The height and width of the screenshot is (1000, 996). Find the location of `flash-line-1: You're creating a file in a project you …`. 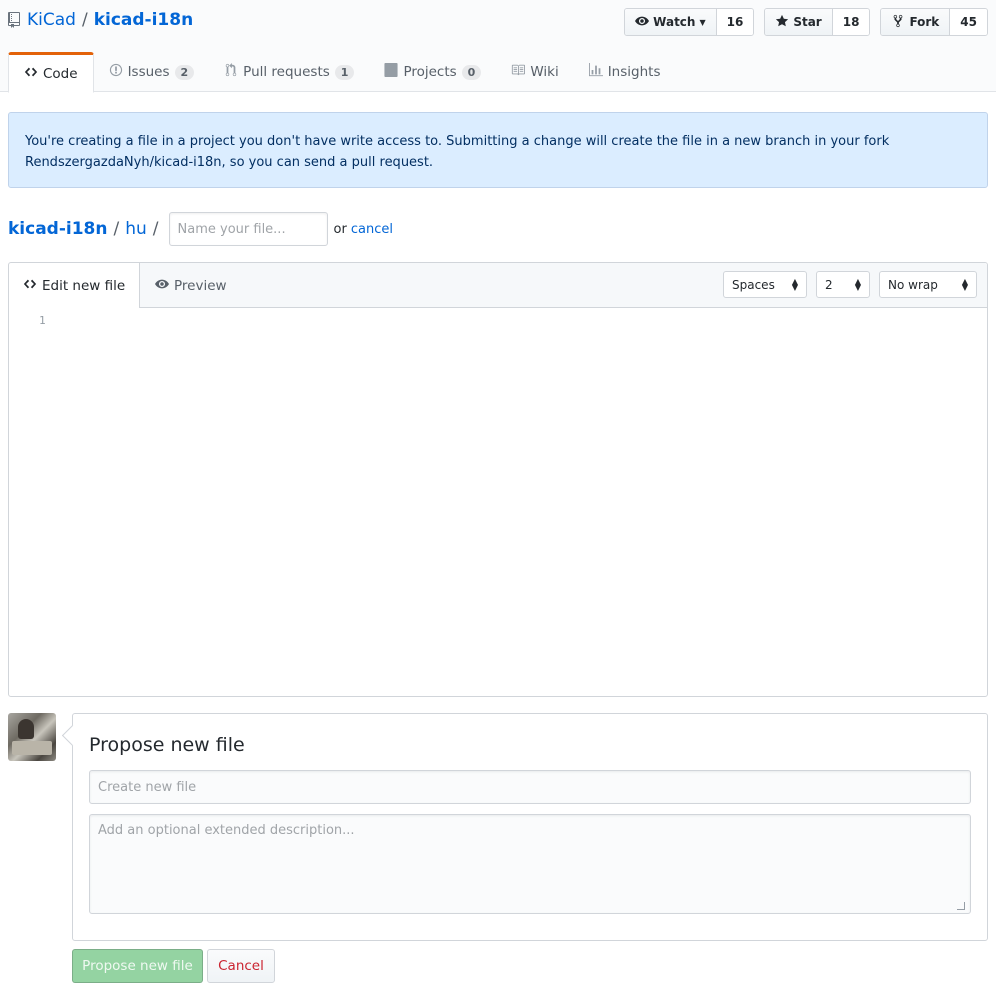

flash-line-1: You're creating a file in a project you … is located at coordinates (457, 141).